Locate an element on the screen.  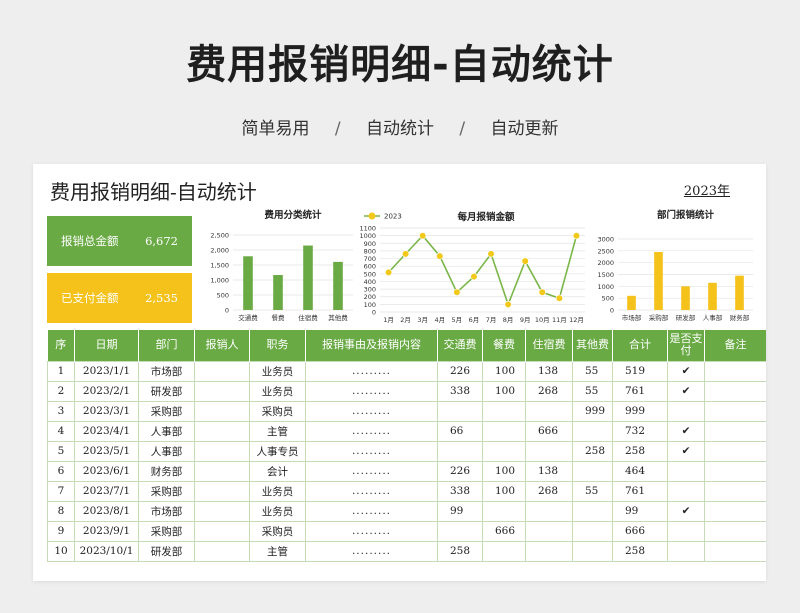
table-cell: 8 is located at coordinates (61, 511).